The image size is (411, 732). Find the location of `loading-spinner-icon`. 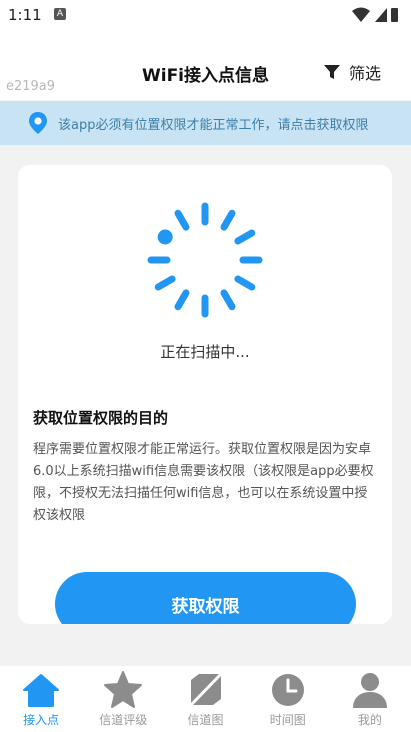

loading-spinner-icon is located at coordinates (205, 260).